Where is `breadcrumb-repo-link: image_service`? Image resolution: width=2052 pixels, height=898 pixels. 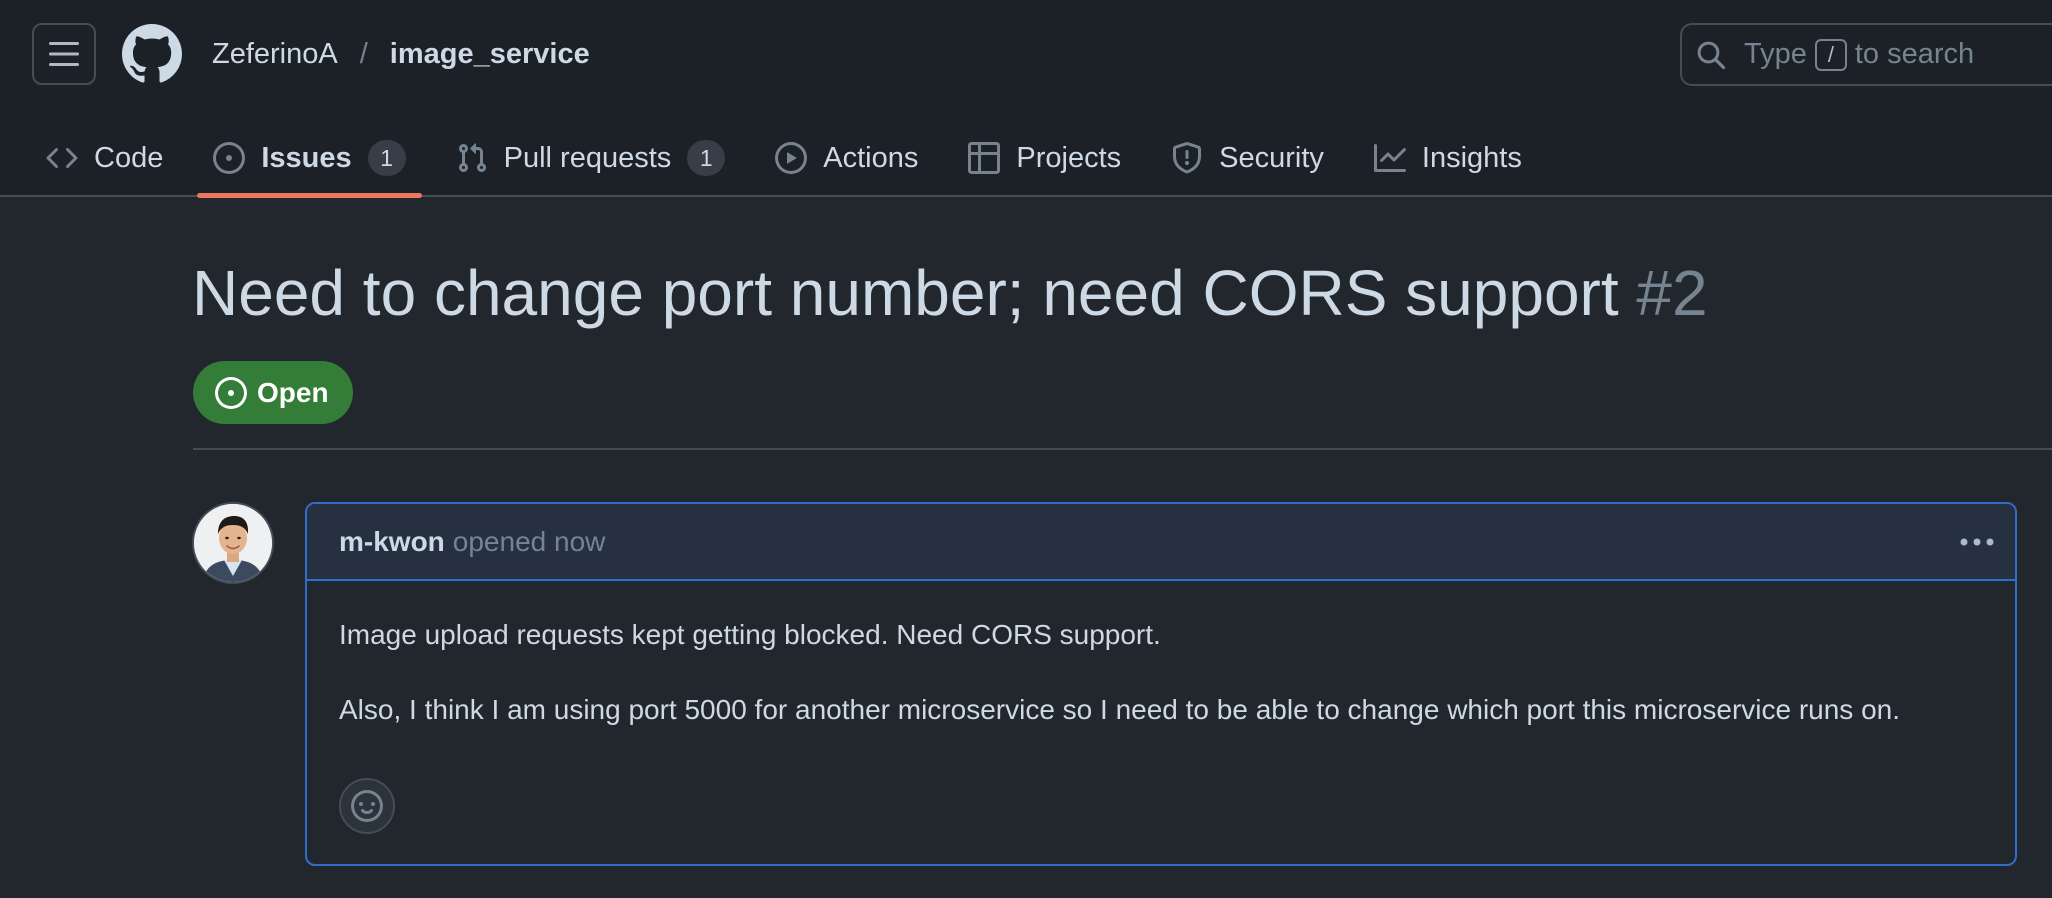
breadcrumb-repo-link: image_service is located at coordinates (490, 54).